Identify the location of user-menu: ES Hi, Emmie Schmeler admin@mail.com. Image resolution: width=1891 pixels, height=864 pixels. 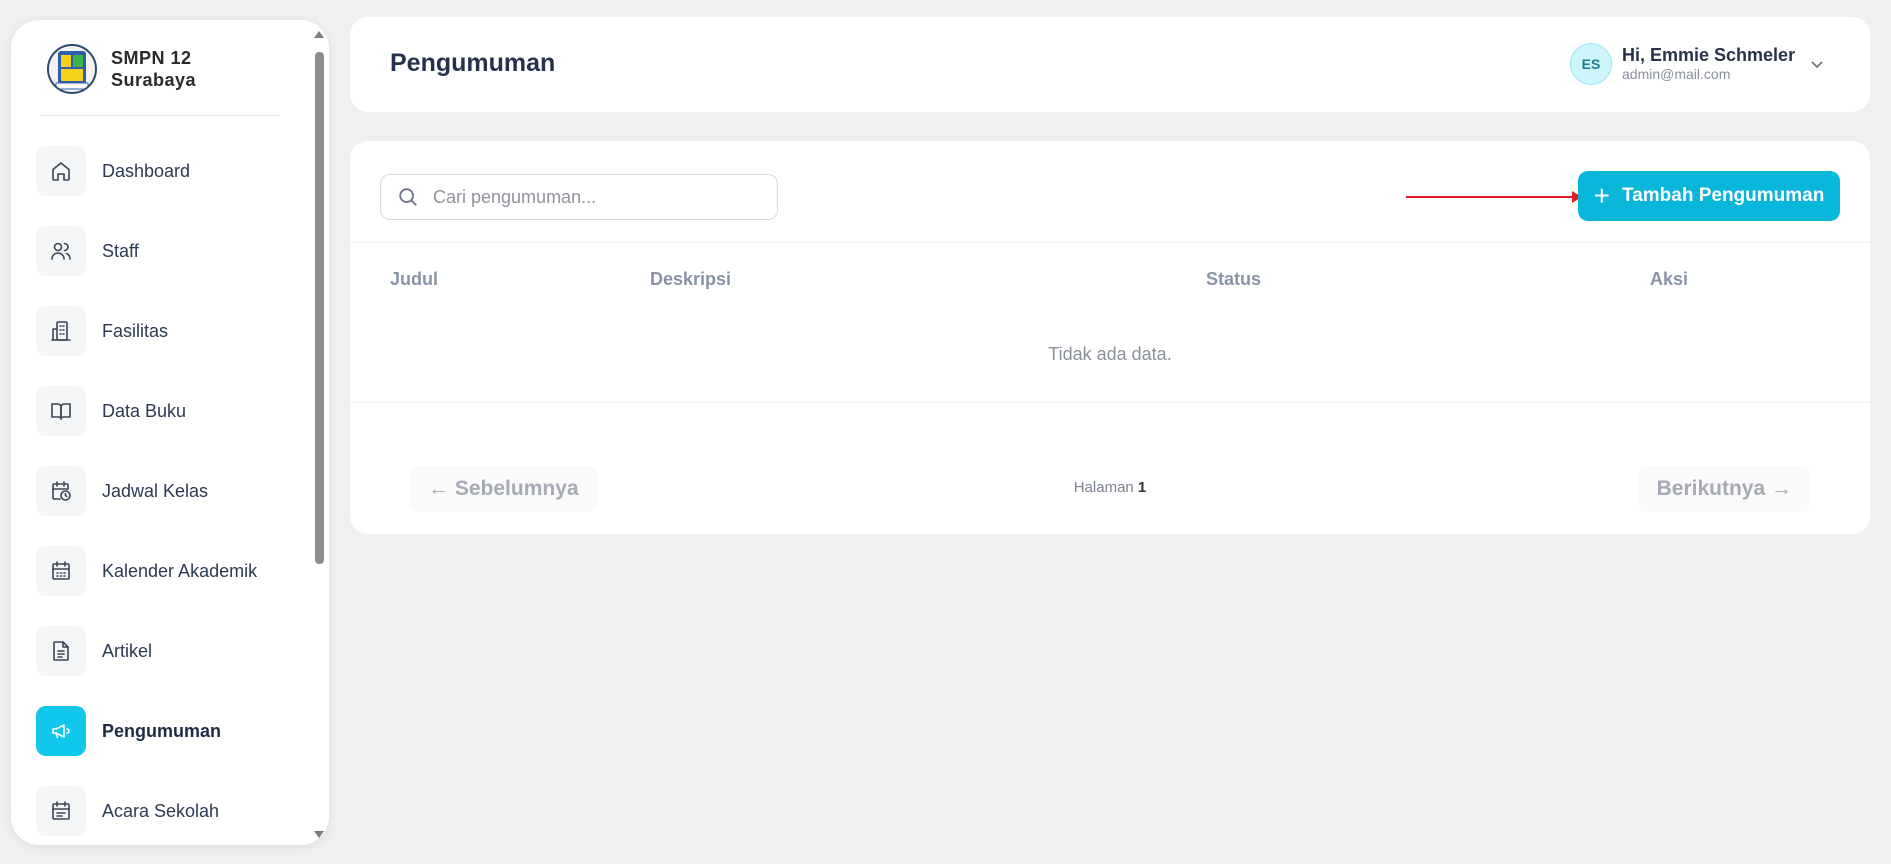
(1697, 64).